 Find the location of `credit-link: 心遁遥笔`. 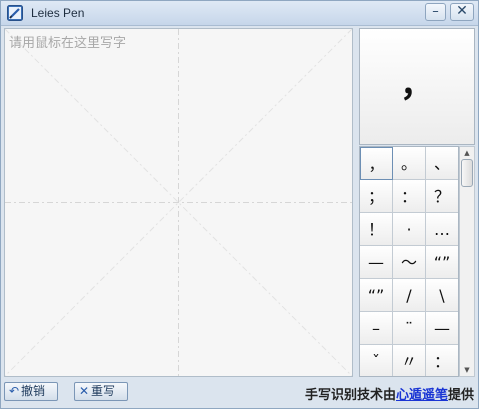

credit-link: 心遁遥笔 is located at coordinates (422, 395).